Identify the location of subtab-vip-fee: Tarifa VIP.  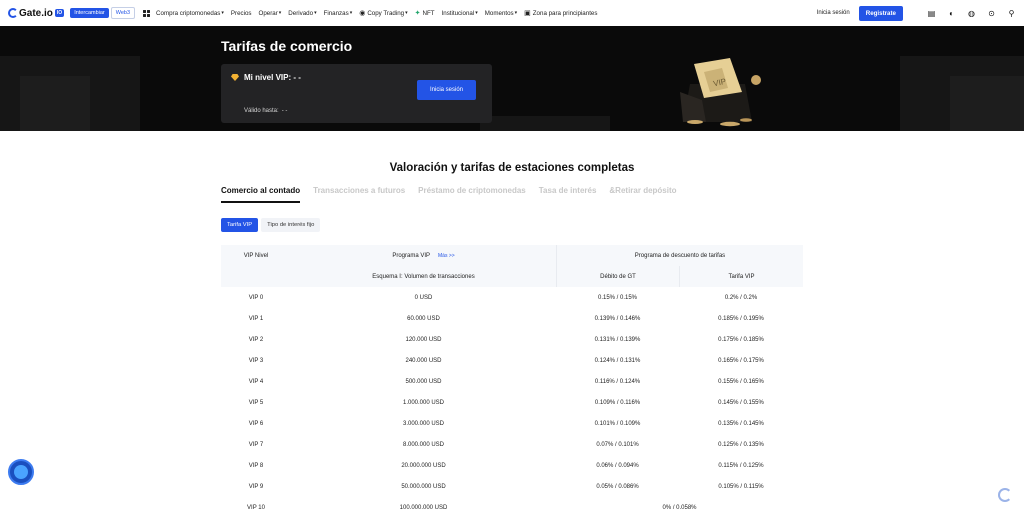
(240, 225).